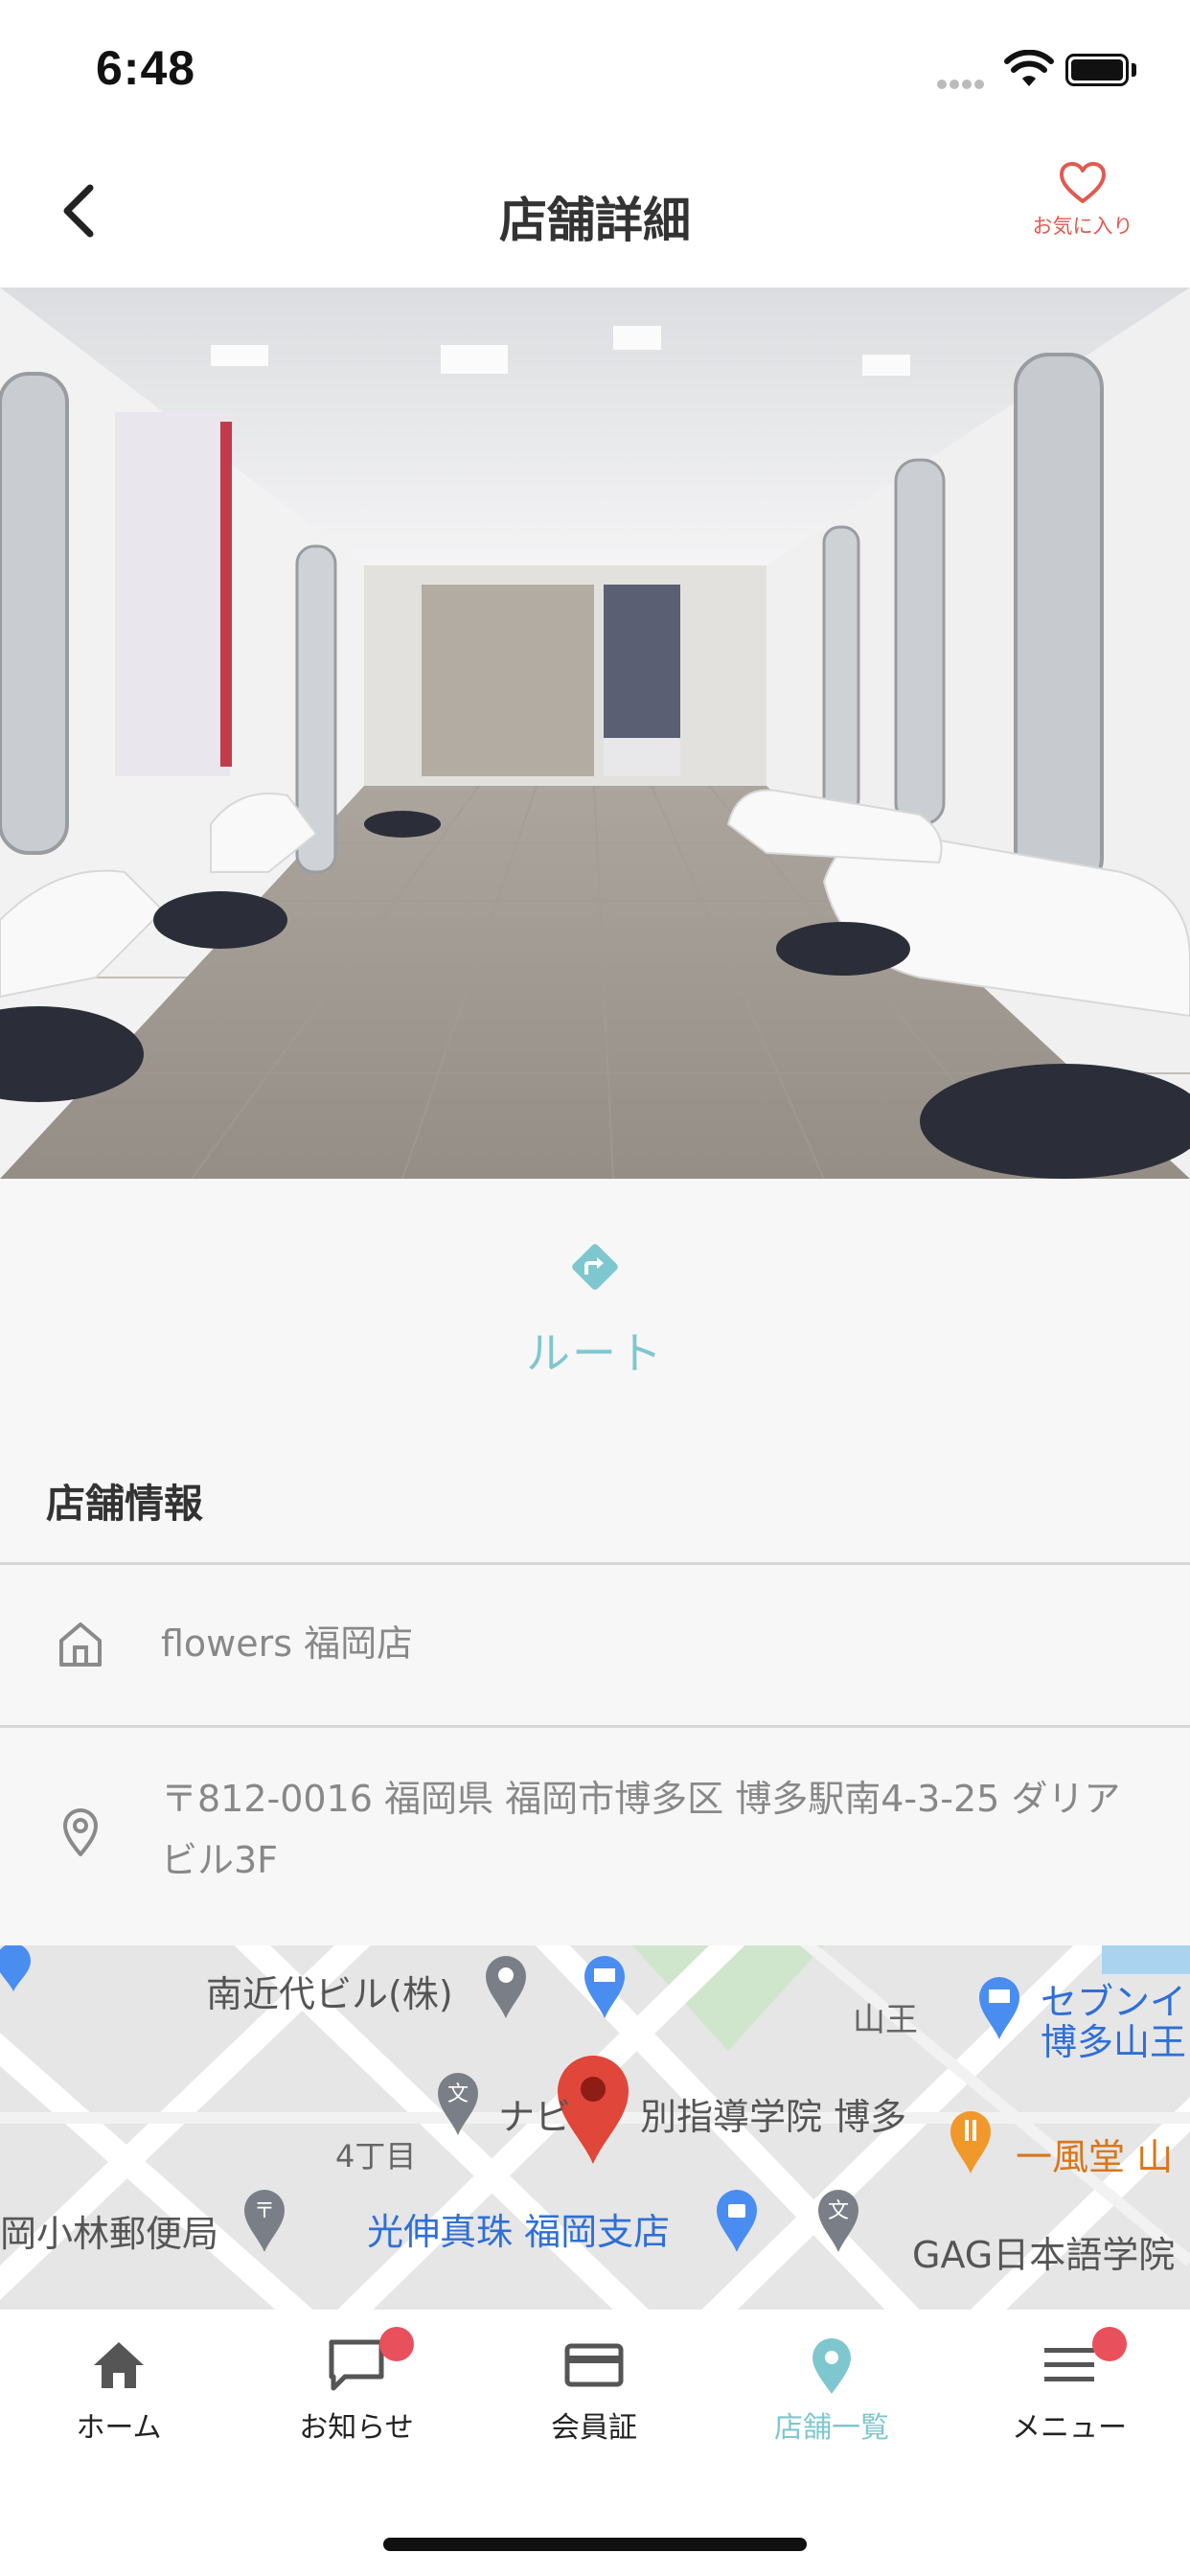  Describe the element at coordinates (1083, 213) in the screenshot. I see `favorite-button: お気に入り` at that location.